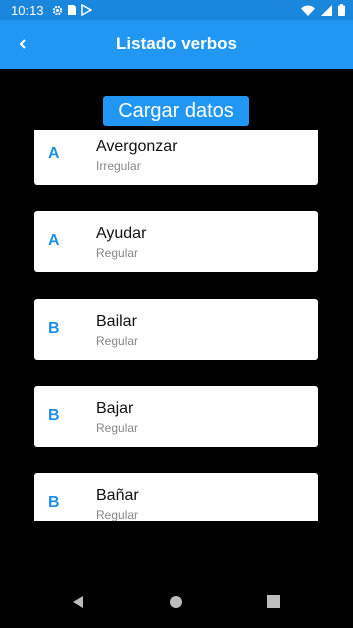  What do you see at coordinates (116, 321) in the screenshot?
I see `verb-name: Bailar` at bounding box center [116, 321].